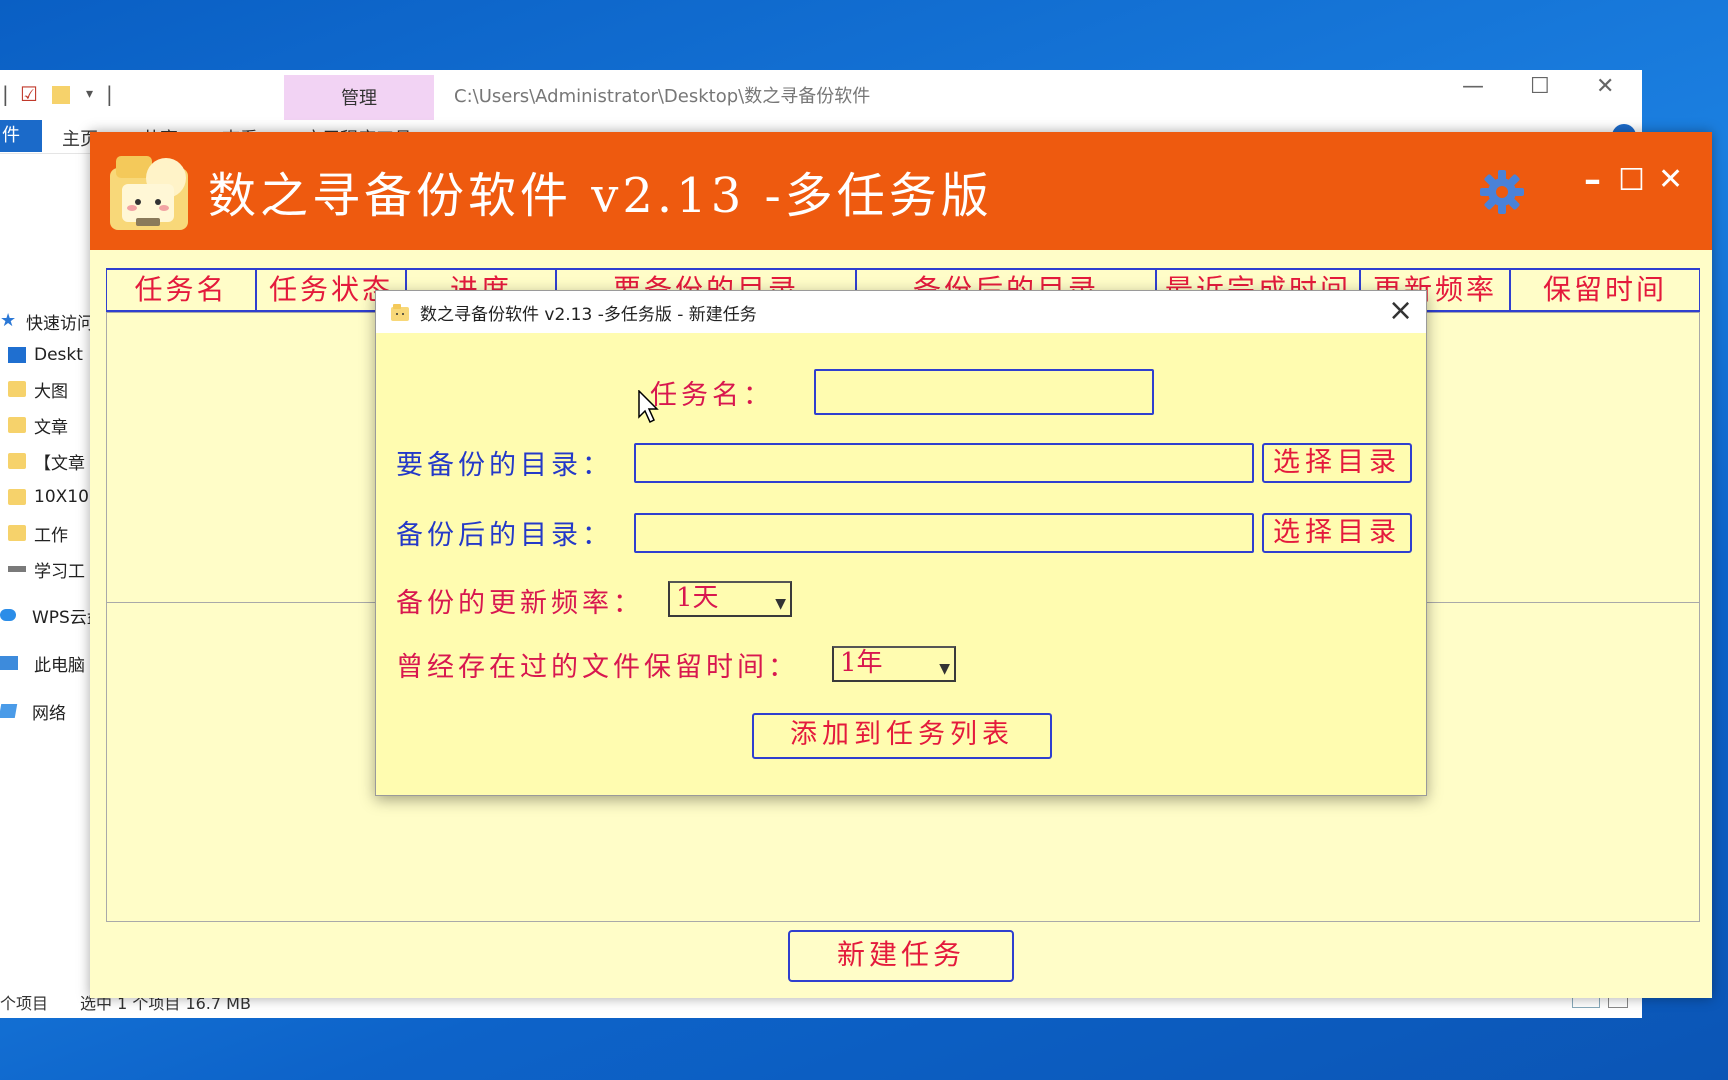 The height and width of the screenshot is (1080, 1728). Describe the element at coordinates (41, 355) in the screenshot. I see `sidebar-item-desktop: Deskt` at that location.